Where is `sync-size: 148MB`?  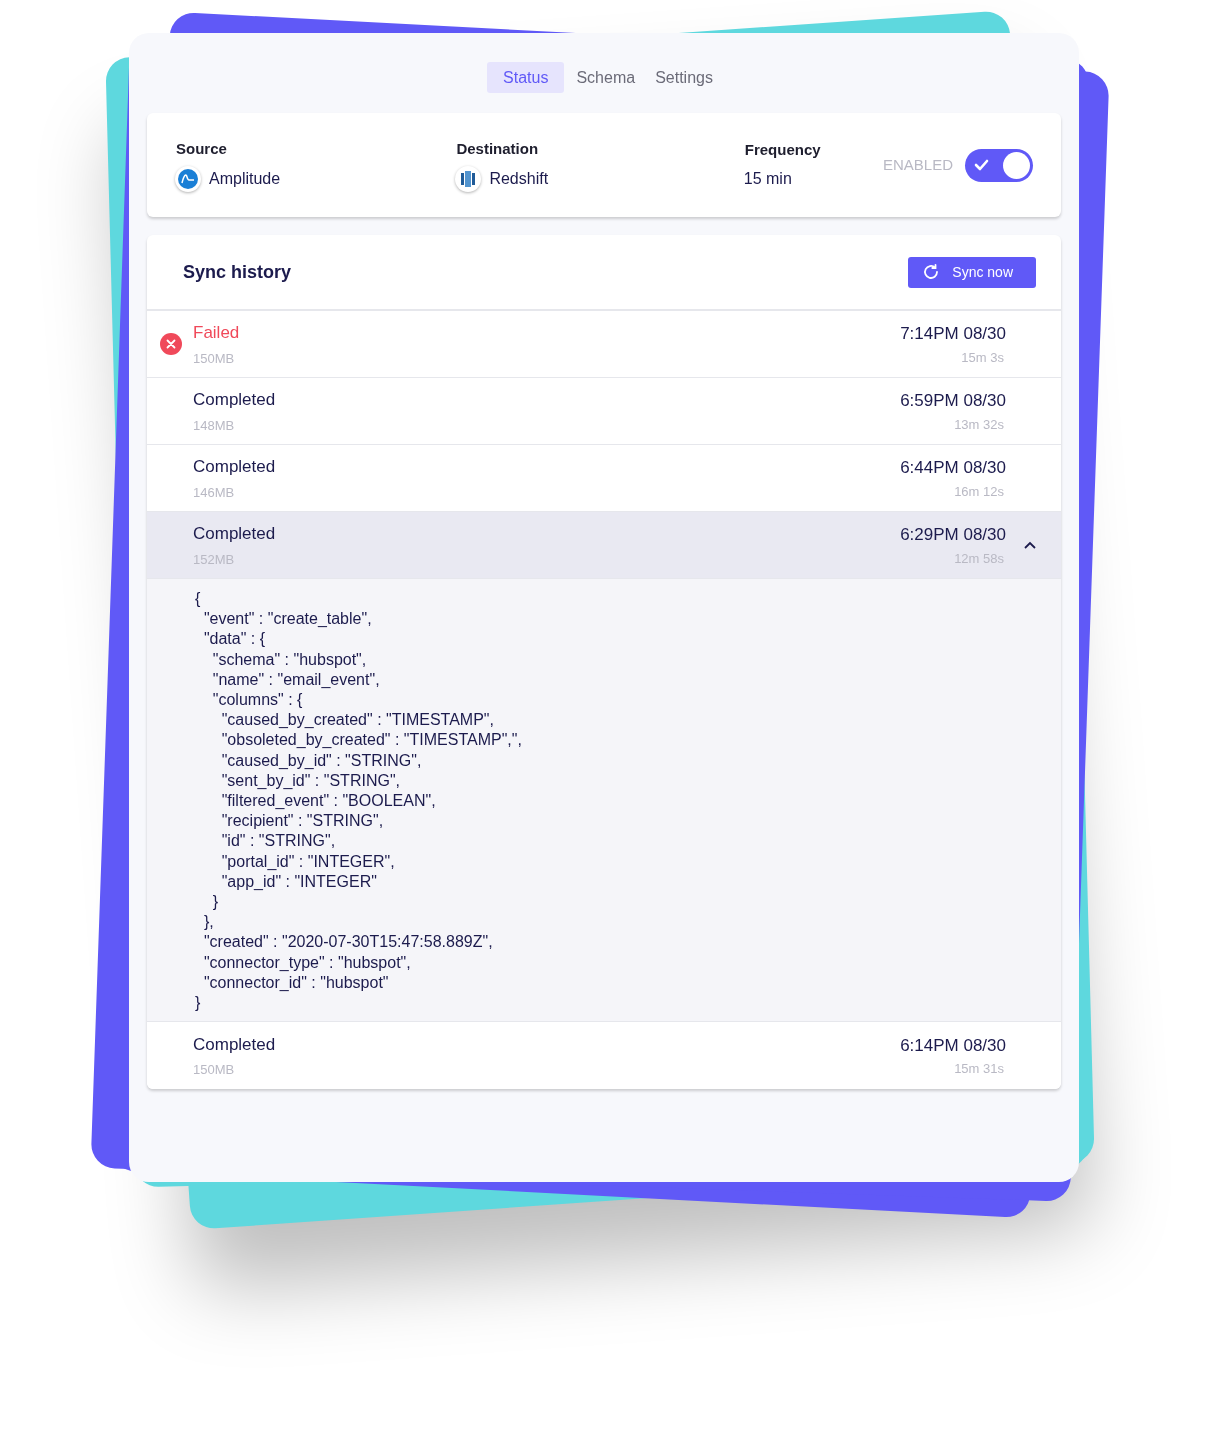
sync-size: 148MB is located at coordinates (214, 425).